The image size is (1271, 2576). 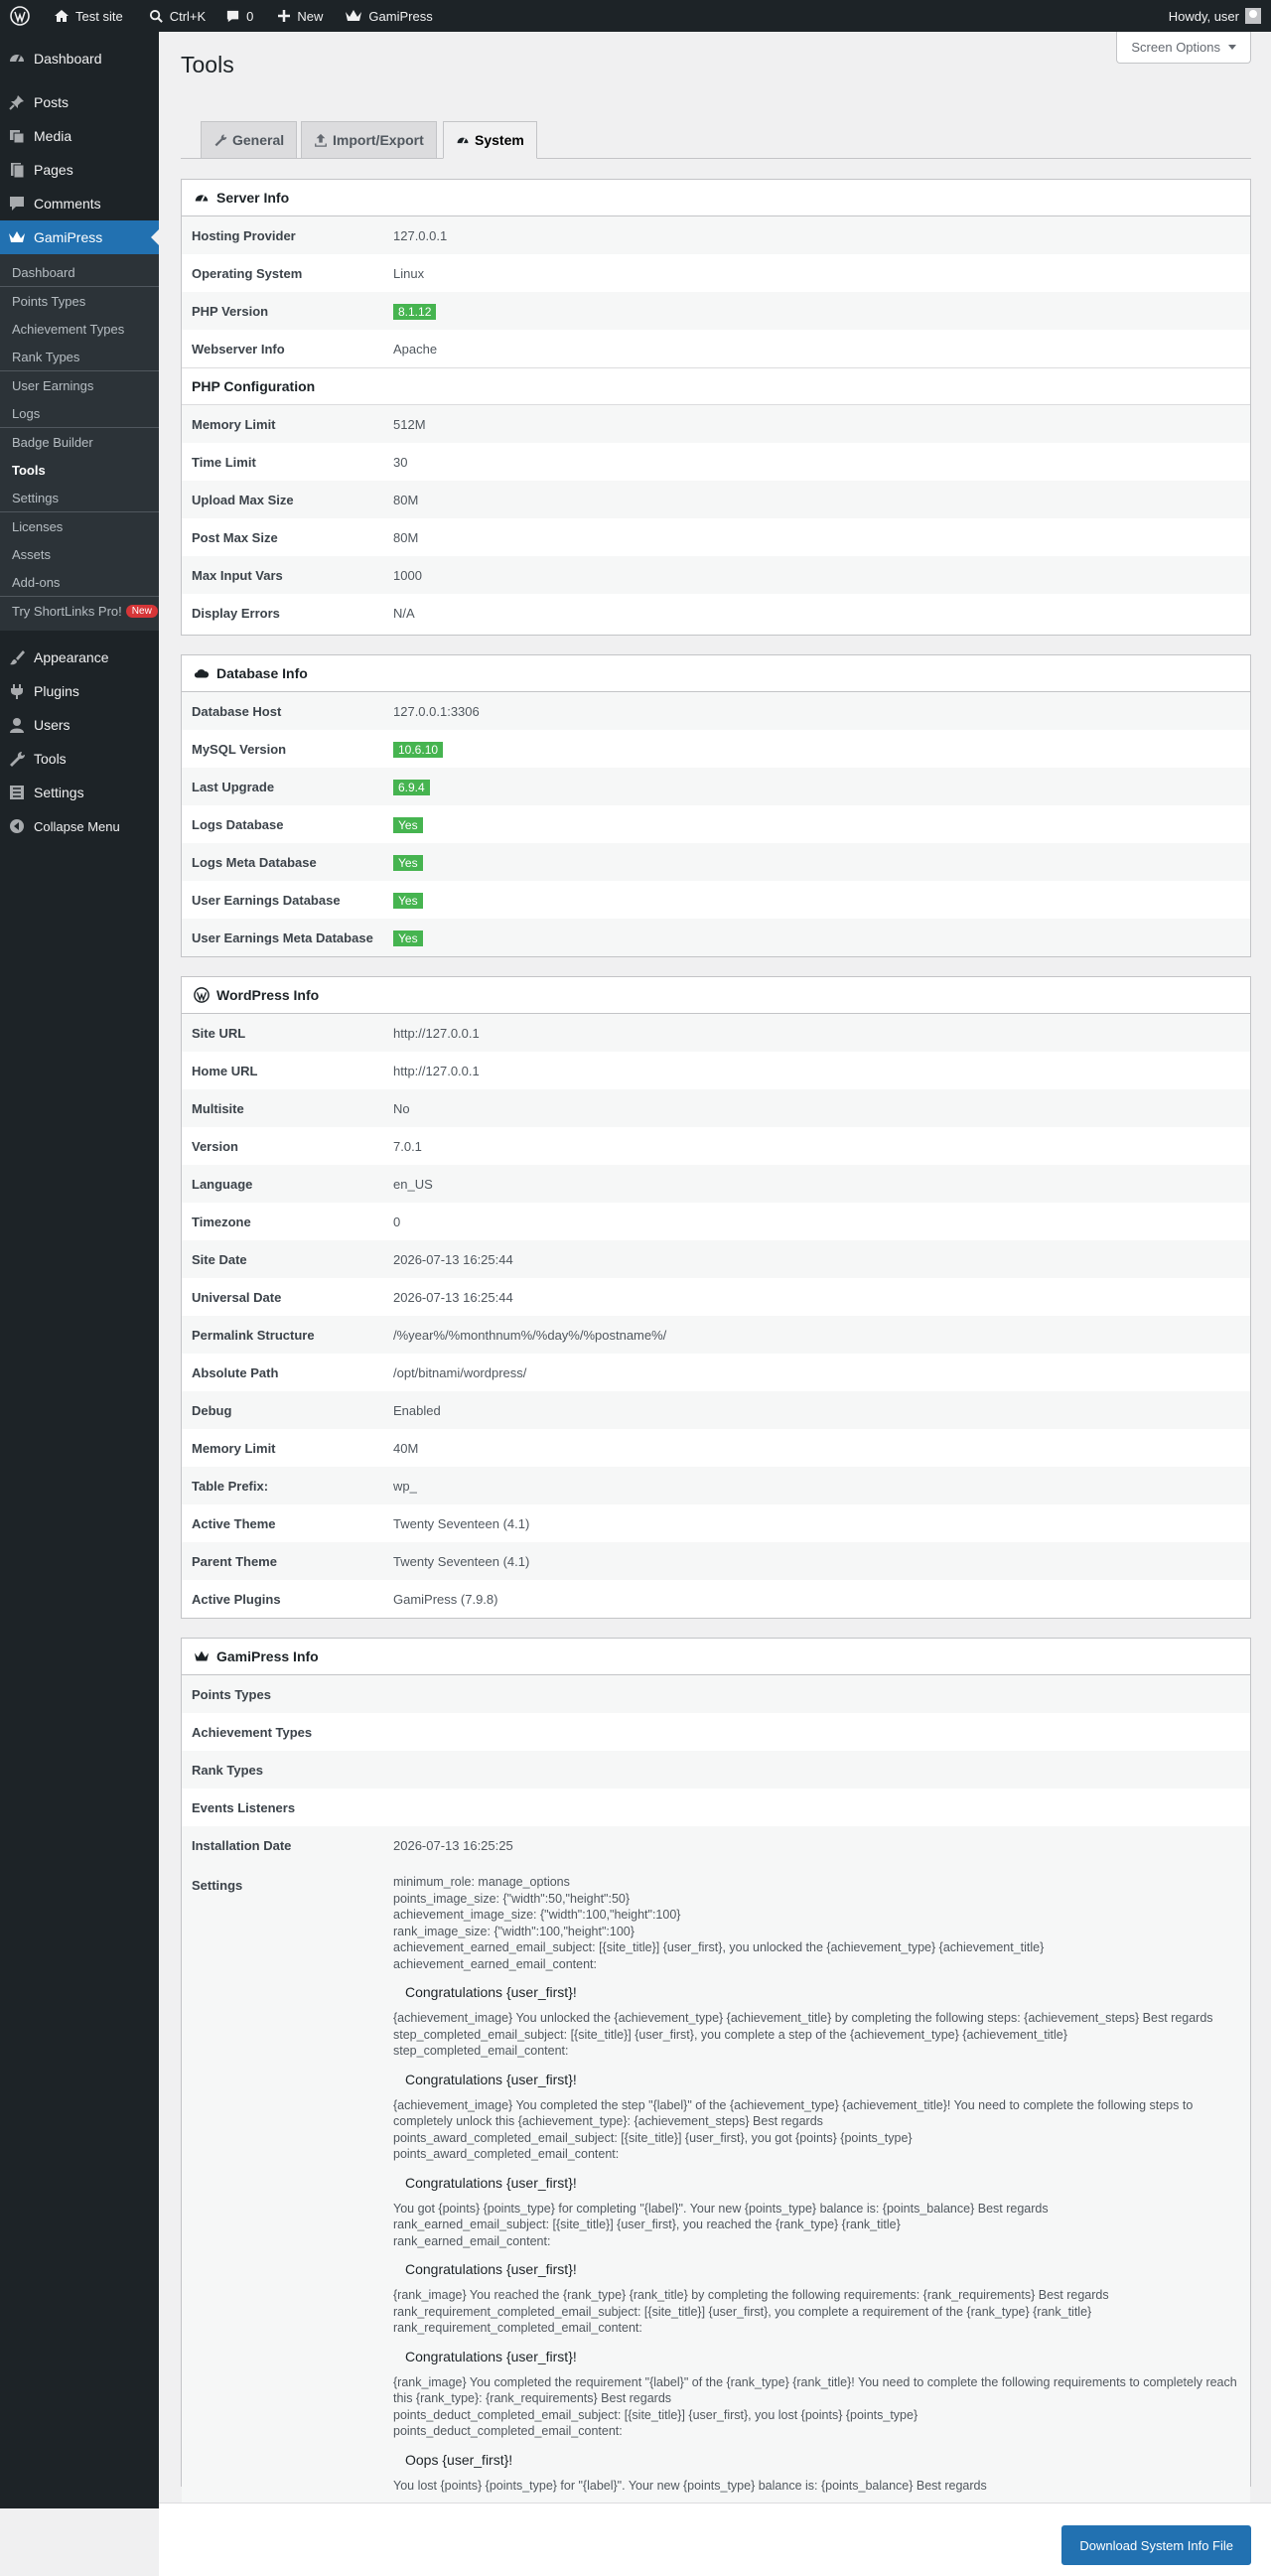 What do you see at coordinates (237, 575) in the screenshot?
I see `row-key: Max Input Vars` at bounding box center [237, 575].